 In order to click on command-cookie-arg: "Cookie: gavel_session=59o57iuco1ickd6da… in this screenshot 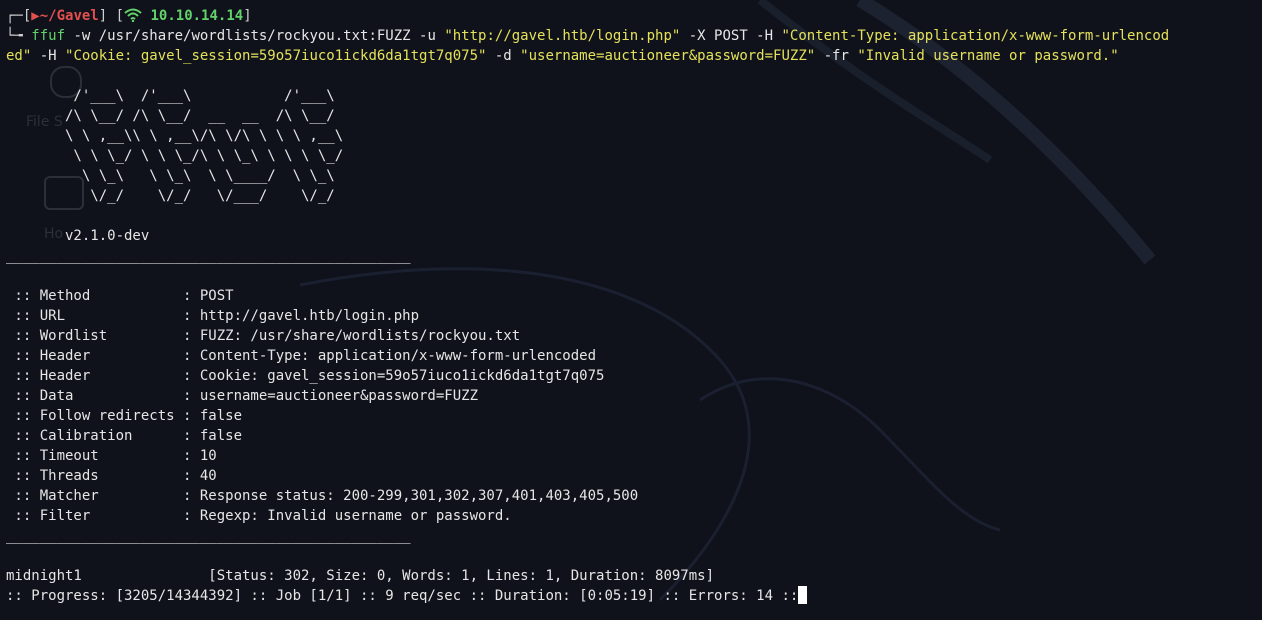, I will do `click(276, 56)`.